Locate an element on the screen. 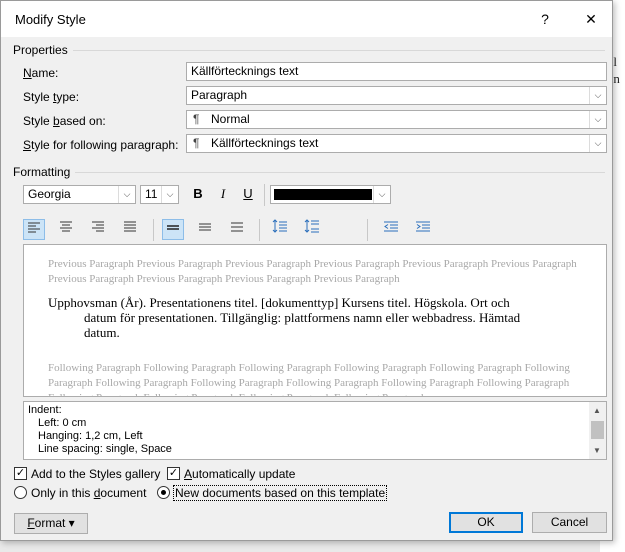  name-label: Name: is located at coordinates (41, 73).